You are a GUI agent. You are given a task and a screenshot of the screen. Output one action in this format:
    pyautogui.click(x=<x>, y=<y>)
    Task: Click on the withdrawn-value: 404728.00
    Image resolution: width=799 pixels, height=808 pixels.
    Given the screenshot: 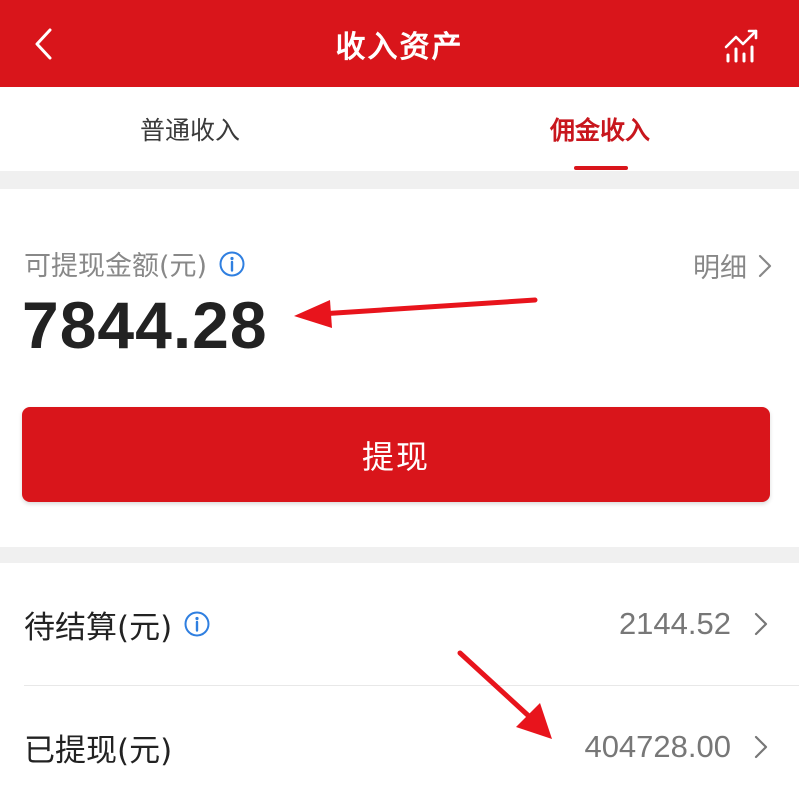 What is the action you would take?
    pyautogui.click(x=657, y=746)
    